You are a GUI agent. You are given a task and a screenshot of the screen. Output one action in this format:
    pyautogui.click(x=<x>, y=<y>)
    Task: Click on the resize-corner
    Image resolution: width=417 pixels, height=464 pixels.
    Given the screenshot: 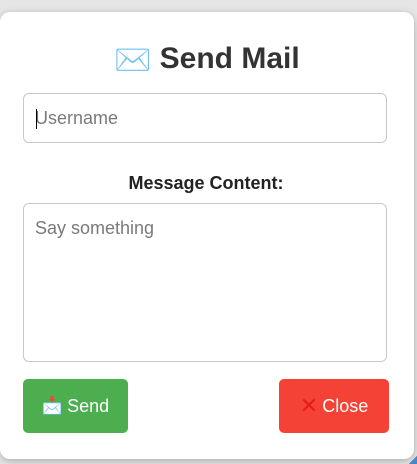 What is the action you would take?
    pyautogui.click(x=413, y=460)
    